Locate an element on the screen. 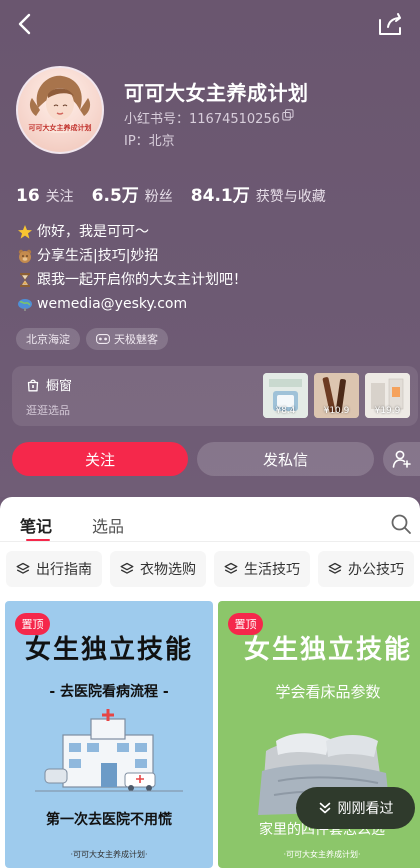 The image size is (420, 868). shop-item-price: ¥8.4 is located at coordinates (285, 411).